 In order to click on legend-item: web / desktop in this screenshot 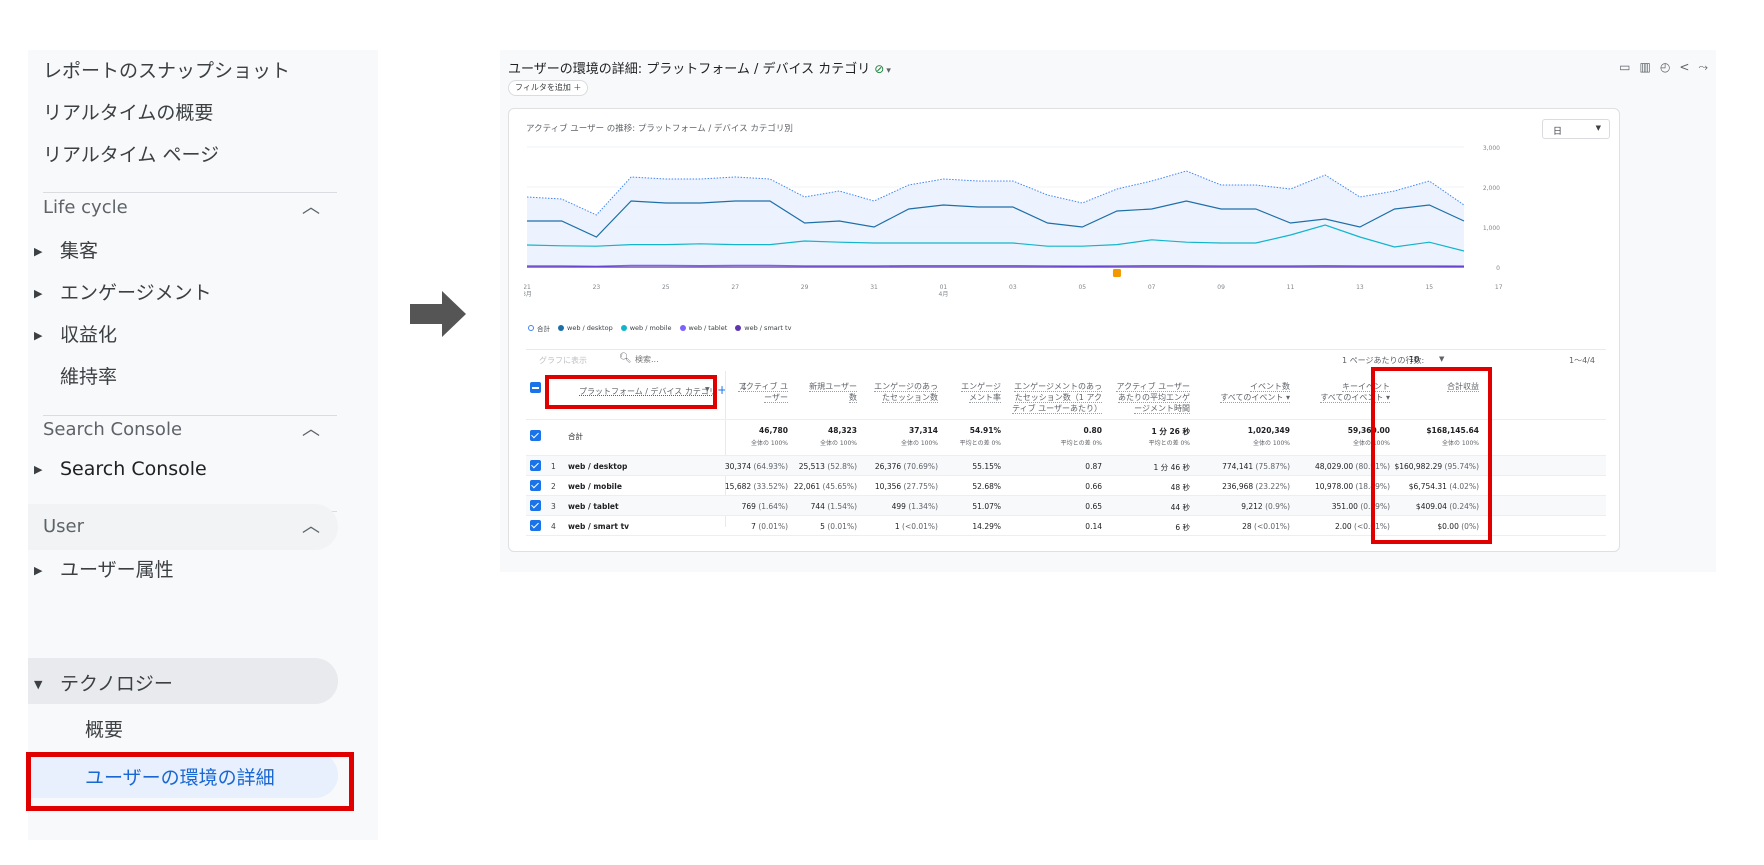, I will do `click(585, 328)`.